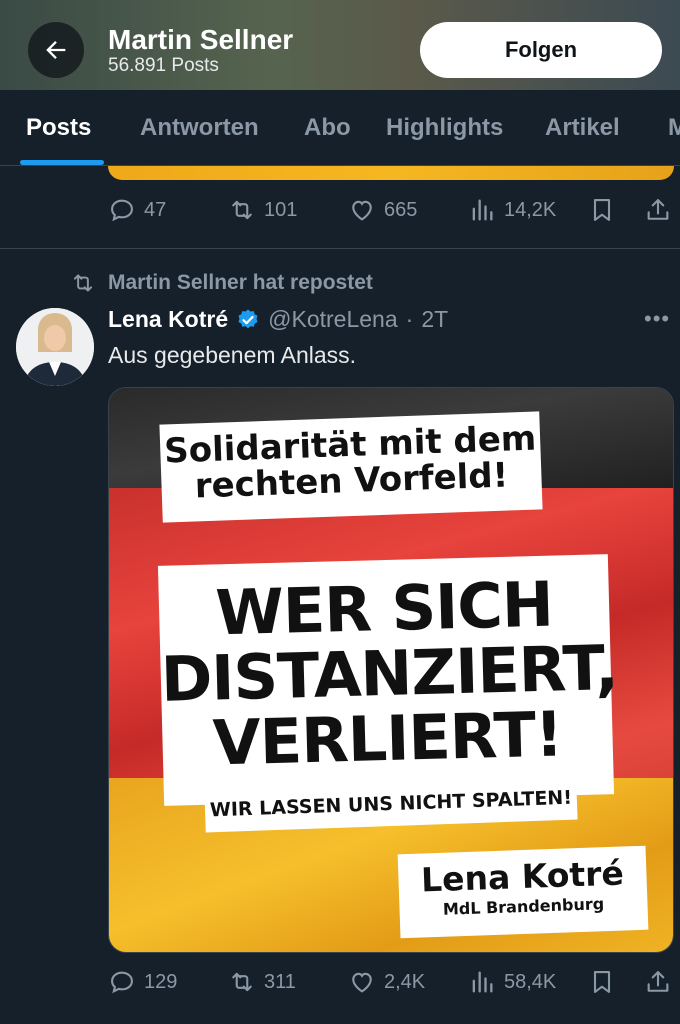 Image resolution: width=680 pixels, height=1024 pixels. What do you see at coordinates (522, 876) in the screenshot?
I see `signature-name: Lena Kotré` at bounding box center [522, 876].